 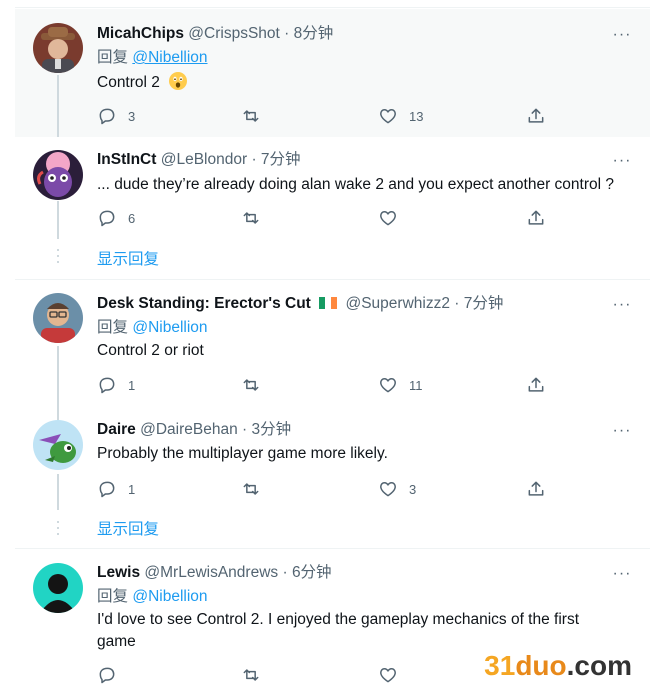 What do you see at coordinates (128, 82) in the screenshot?
I see `tweet-text-content: Control 2` at bounding box center [128, 82].